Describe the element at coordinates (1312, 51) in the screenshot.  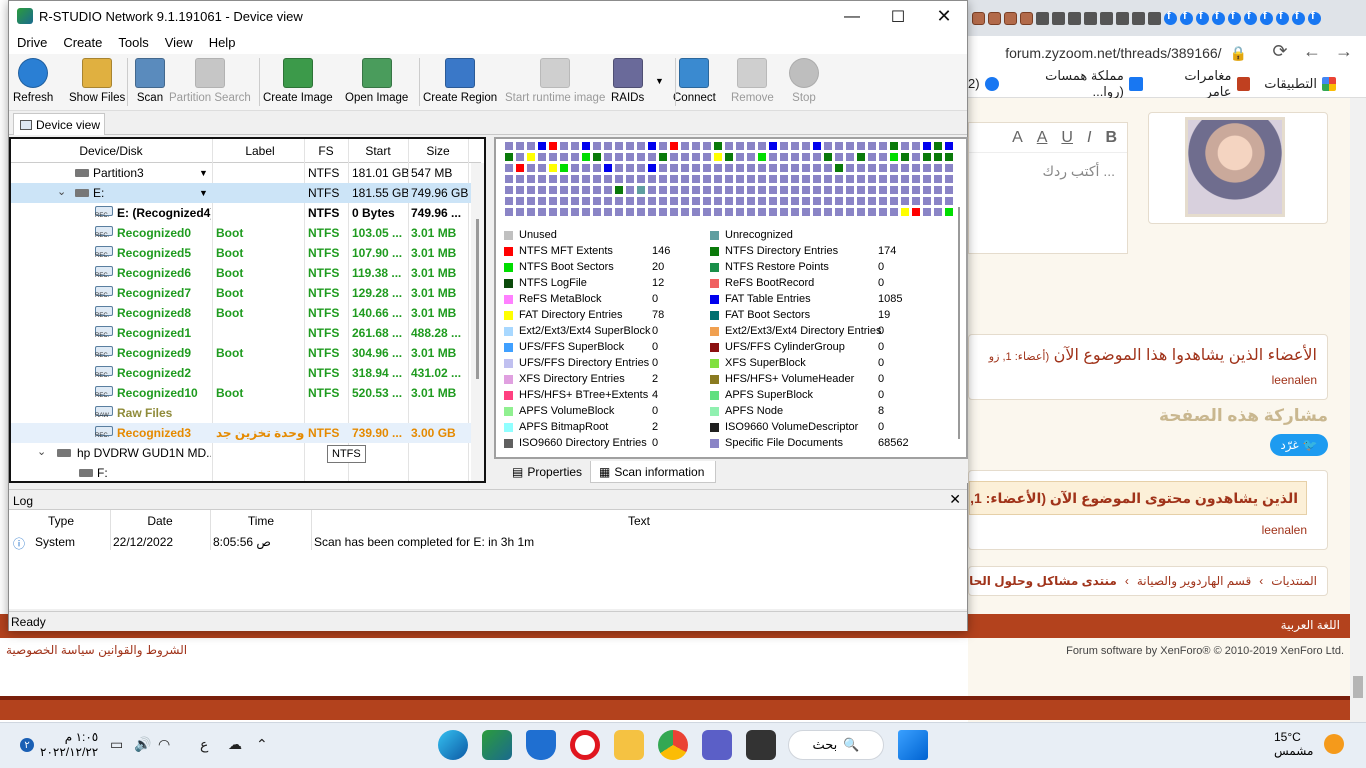
I see `back-icon: ←` at that location.